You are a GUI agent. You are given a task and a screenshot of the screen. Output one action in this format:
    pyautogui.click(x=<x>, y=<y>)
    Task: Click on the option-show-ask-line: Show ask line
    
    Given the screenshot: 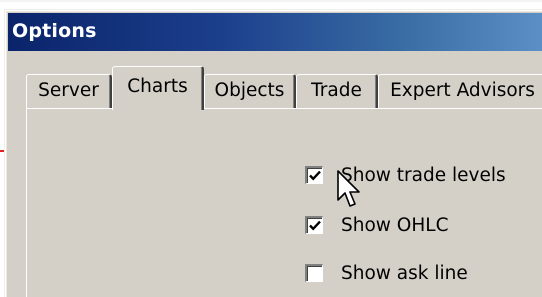 What is the action you would take?
    pyautogui.click(x=386, y=273)
    